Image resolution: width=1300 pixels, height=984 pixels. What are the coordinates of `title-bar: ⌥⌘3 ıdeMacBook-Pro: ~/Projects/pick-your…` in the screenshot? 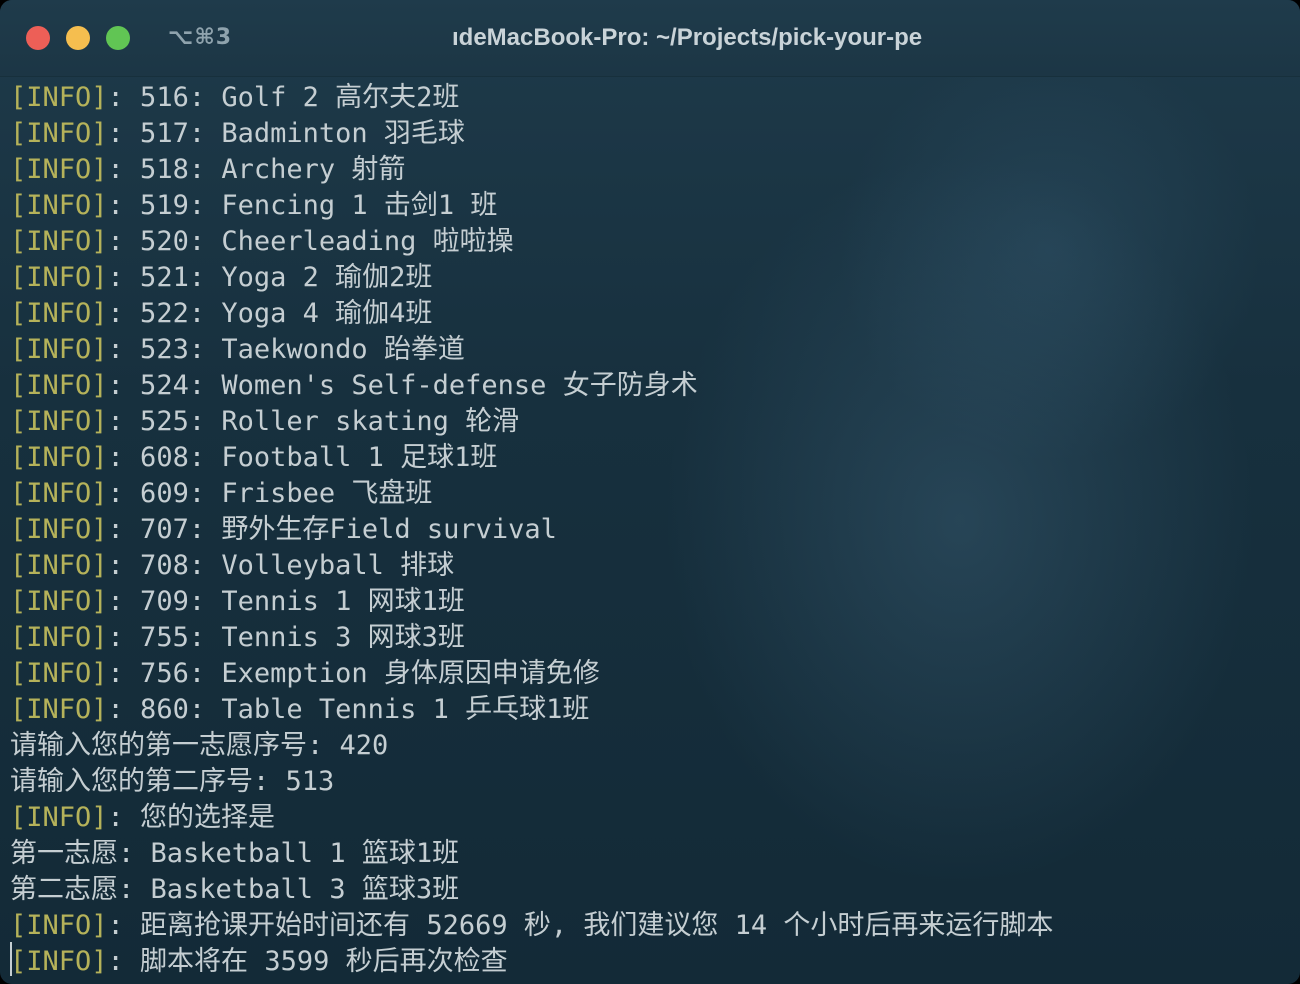 It's located at (650, 38).